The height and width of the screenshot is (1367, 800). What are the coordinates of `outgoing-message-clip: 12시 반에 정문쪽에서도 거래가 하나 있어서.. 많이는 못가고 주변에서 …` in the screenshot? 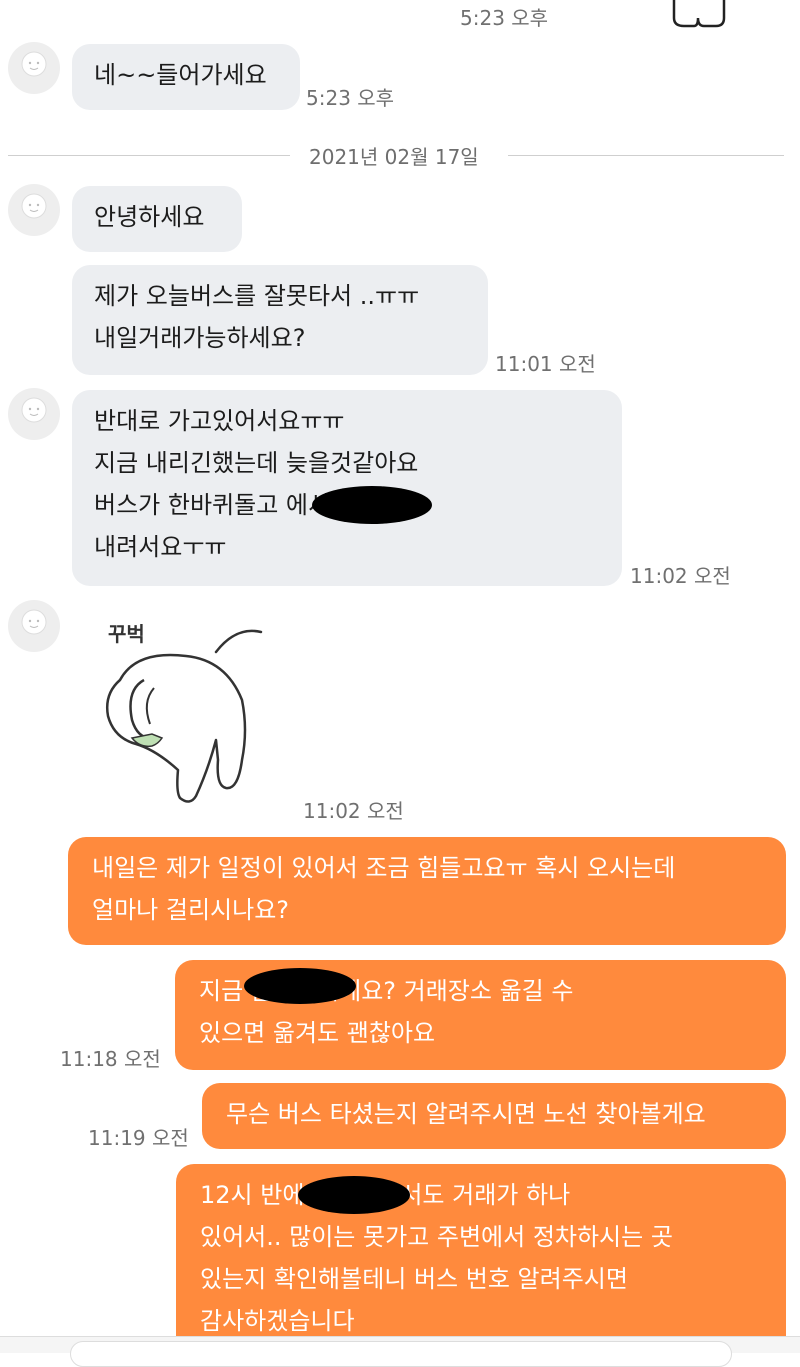 It's located at (481, 1250).